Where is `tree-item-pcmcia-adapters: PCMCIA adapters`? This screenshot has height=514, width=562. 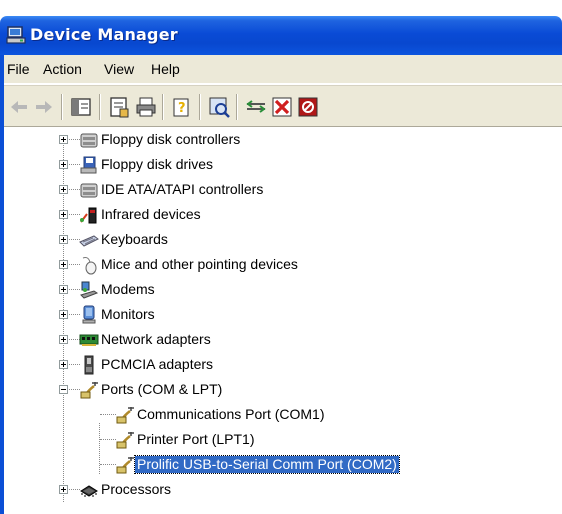
tree-item-pcmcia-adapters: PCMCIA adapters is located at coordinates (283, 365).